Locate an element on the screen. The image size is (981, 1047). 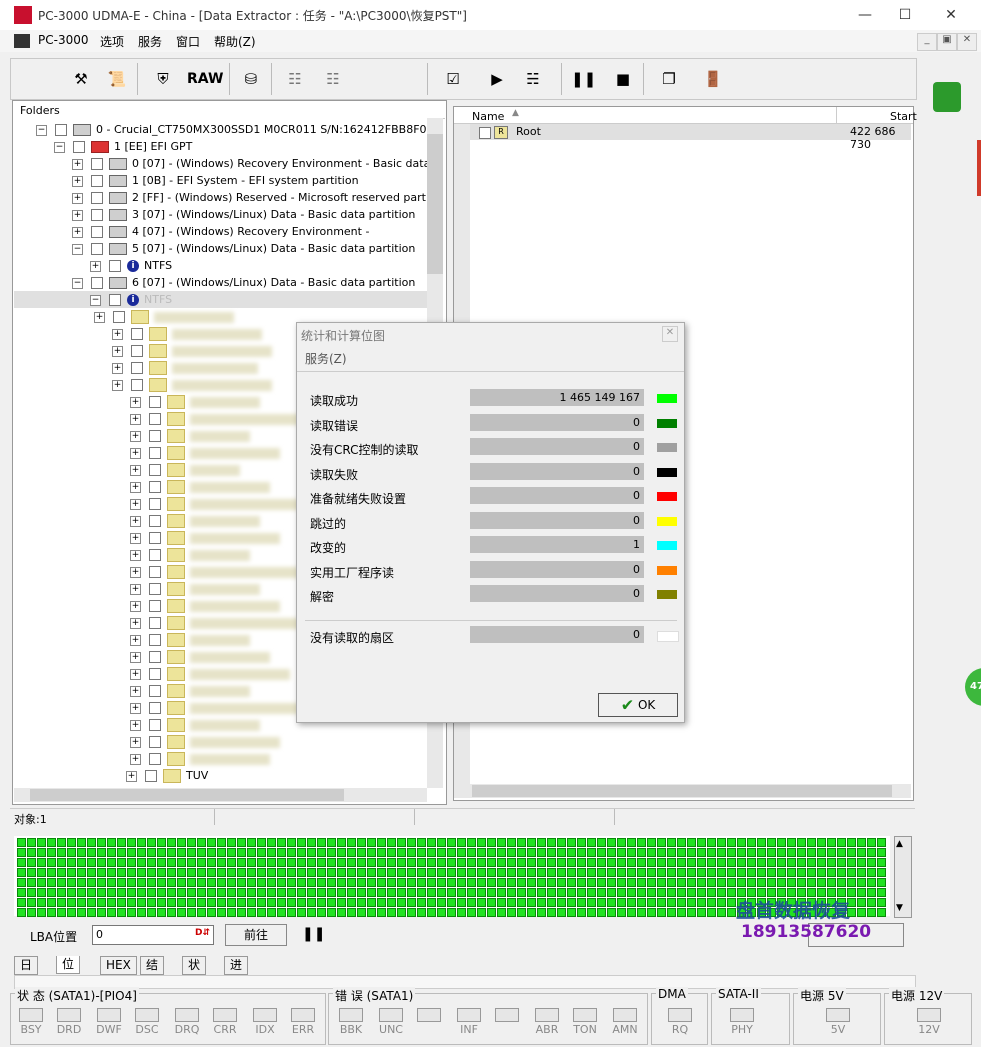
dialog-menu-service: 服务(Z) is located at coordinates (326, 358).